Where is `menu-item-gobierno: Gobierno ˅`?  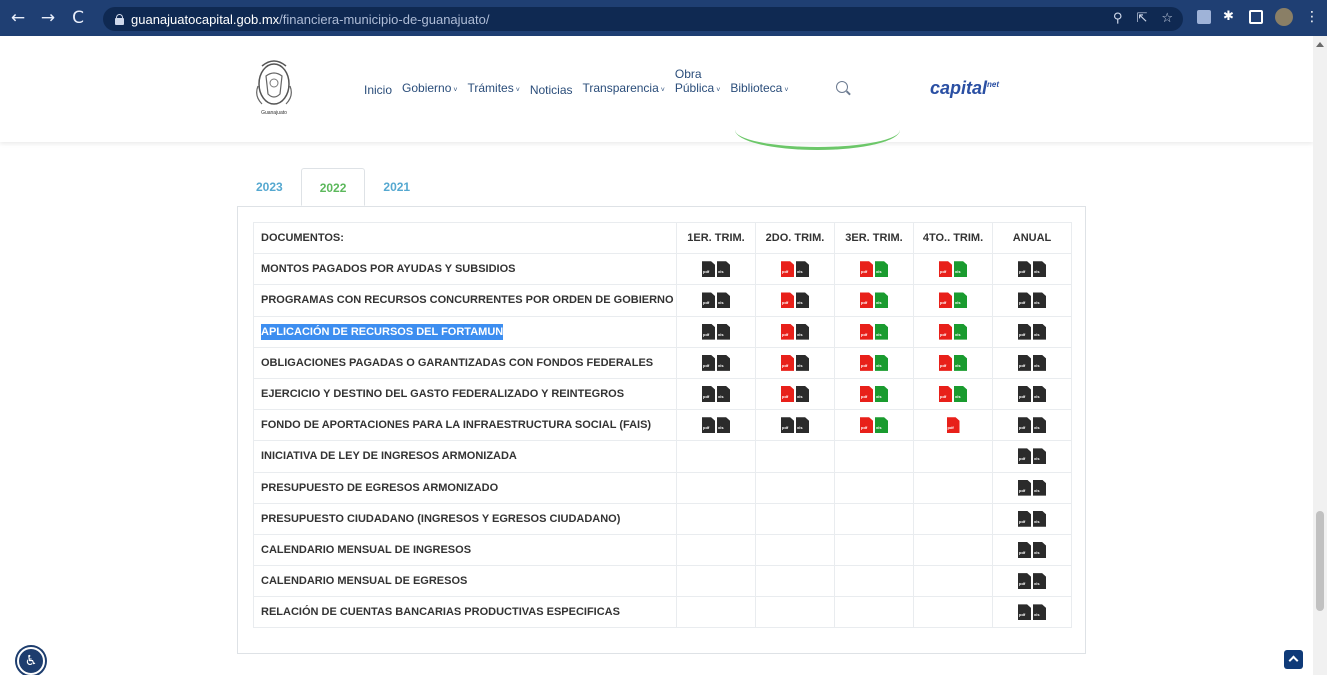
menu-item-gobierno: Gobierno ˅ is located at coordinates (429, 89).